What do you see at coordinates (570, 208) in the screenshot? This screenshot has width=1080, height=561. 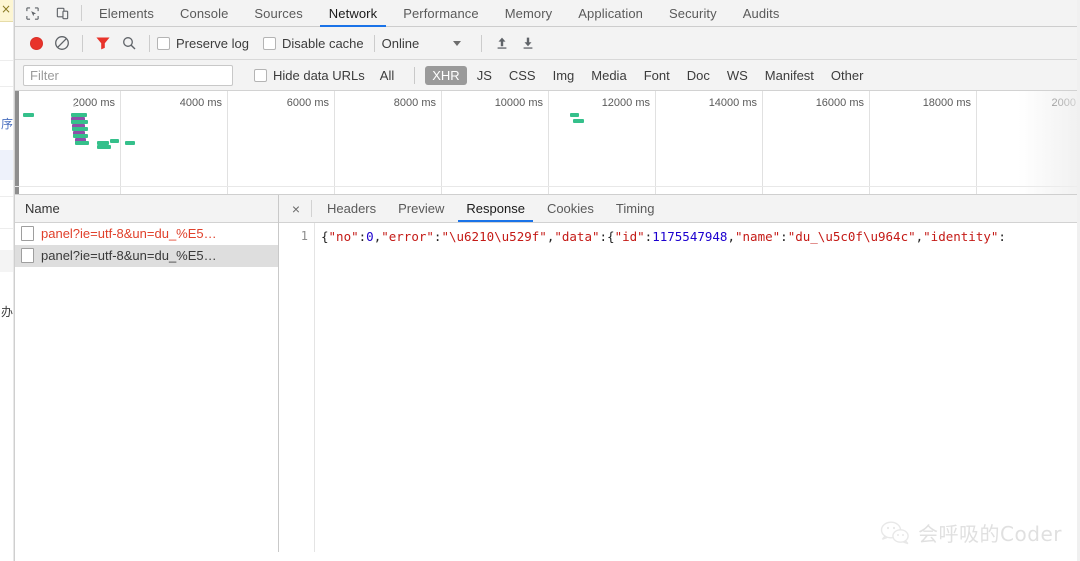 I see `tab-cookies: Cookies` at bounding box center [570, 208].